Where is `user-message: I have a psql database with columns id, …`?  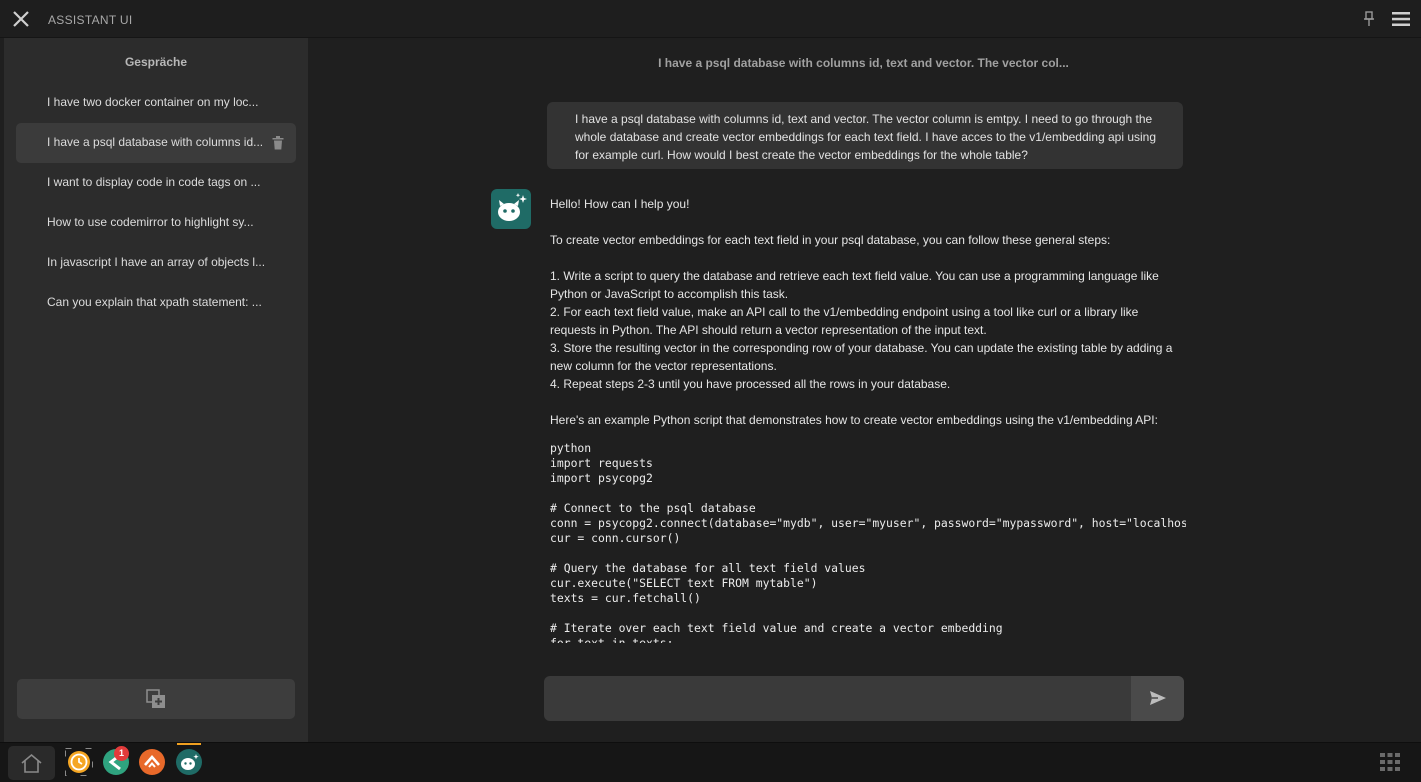
user-message: I have a psql database with columns id, … is located at coordinates (865, 135).